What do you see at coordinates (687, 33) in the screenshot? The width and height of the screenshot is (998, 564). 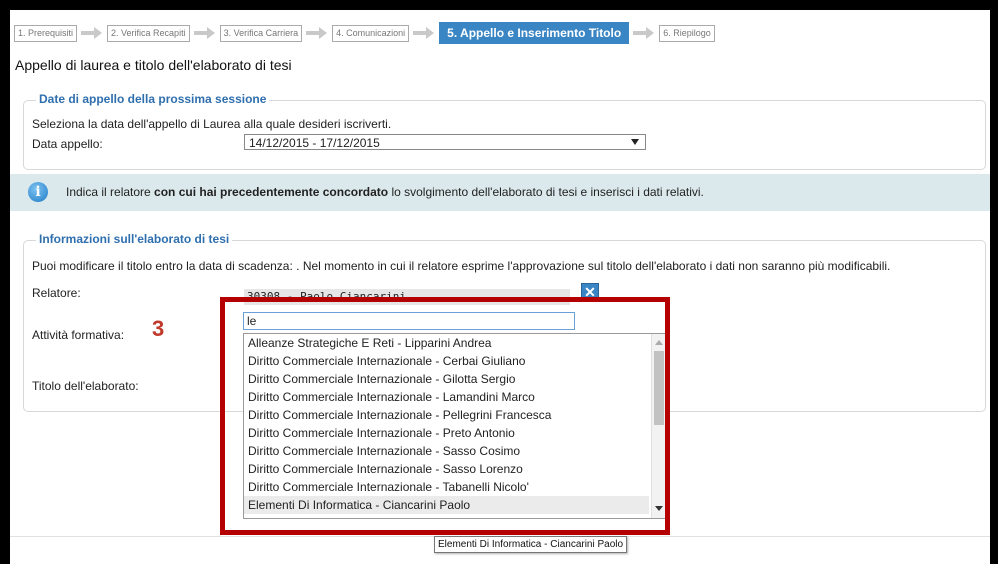 I see `step-riepilogo: 6. Riepilogo` at bounding box center [687, 33].